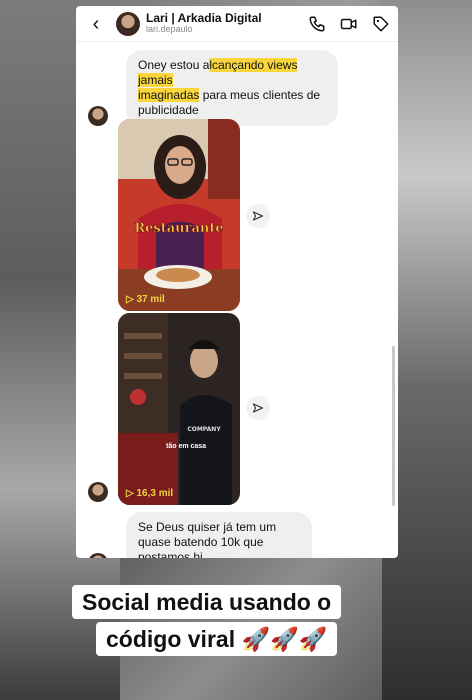 The height and width of the screenshot is (700, 472). Describe the element at coordinates (145, 299) in the screenshot. I see `view-count: ▷ 37 mil` at that location.